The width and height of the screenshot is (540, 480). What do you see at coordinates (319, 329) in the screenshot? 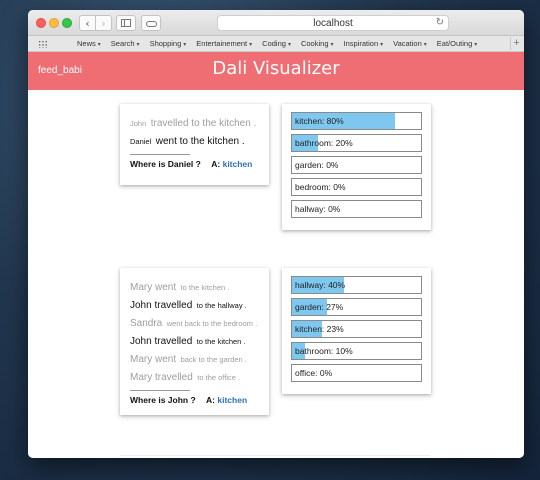
I see `memory-bar-label: kitchen: 23%` at bounding box center [319, 329].